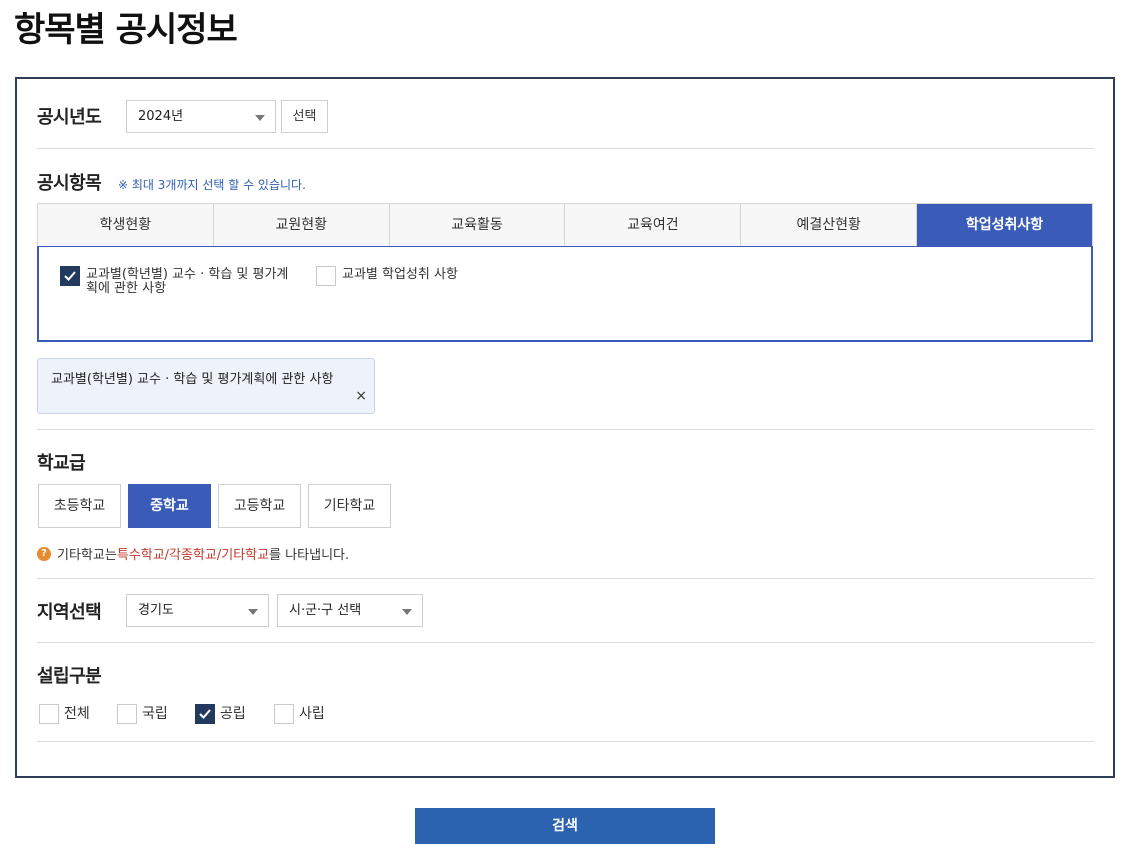 Image resolution: width=1124 pixels, height=861 pixels. What do you see at coordinates (69, 612) in the screenshot?
I see `region-label: 지역선택` at bounding box center [69, 612].